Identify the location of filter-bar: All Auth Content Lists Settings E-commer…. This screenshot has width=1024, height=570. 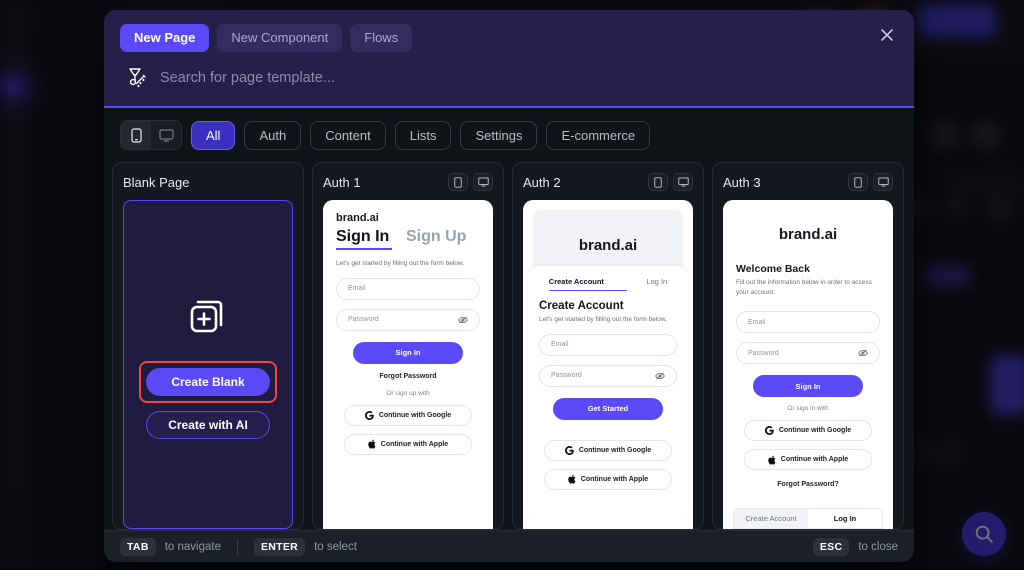
(509, 135).